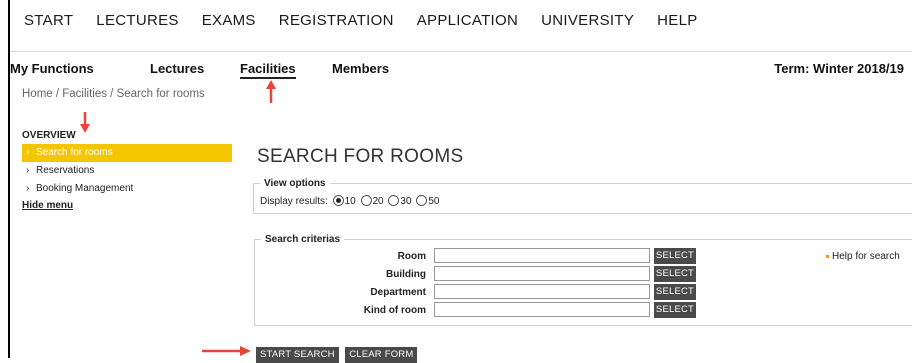 This screenshot has height=363, width=912. What do you see at coordinates (827, 256) in the screenshot?
I see `bullet-icon` at bounding box center [827, 256].